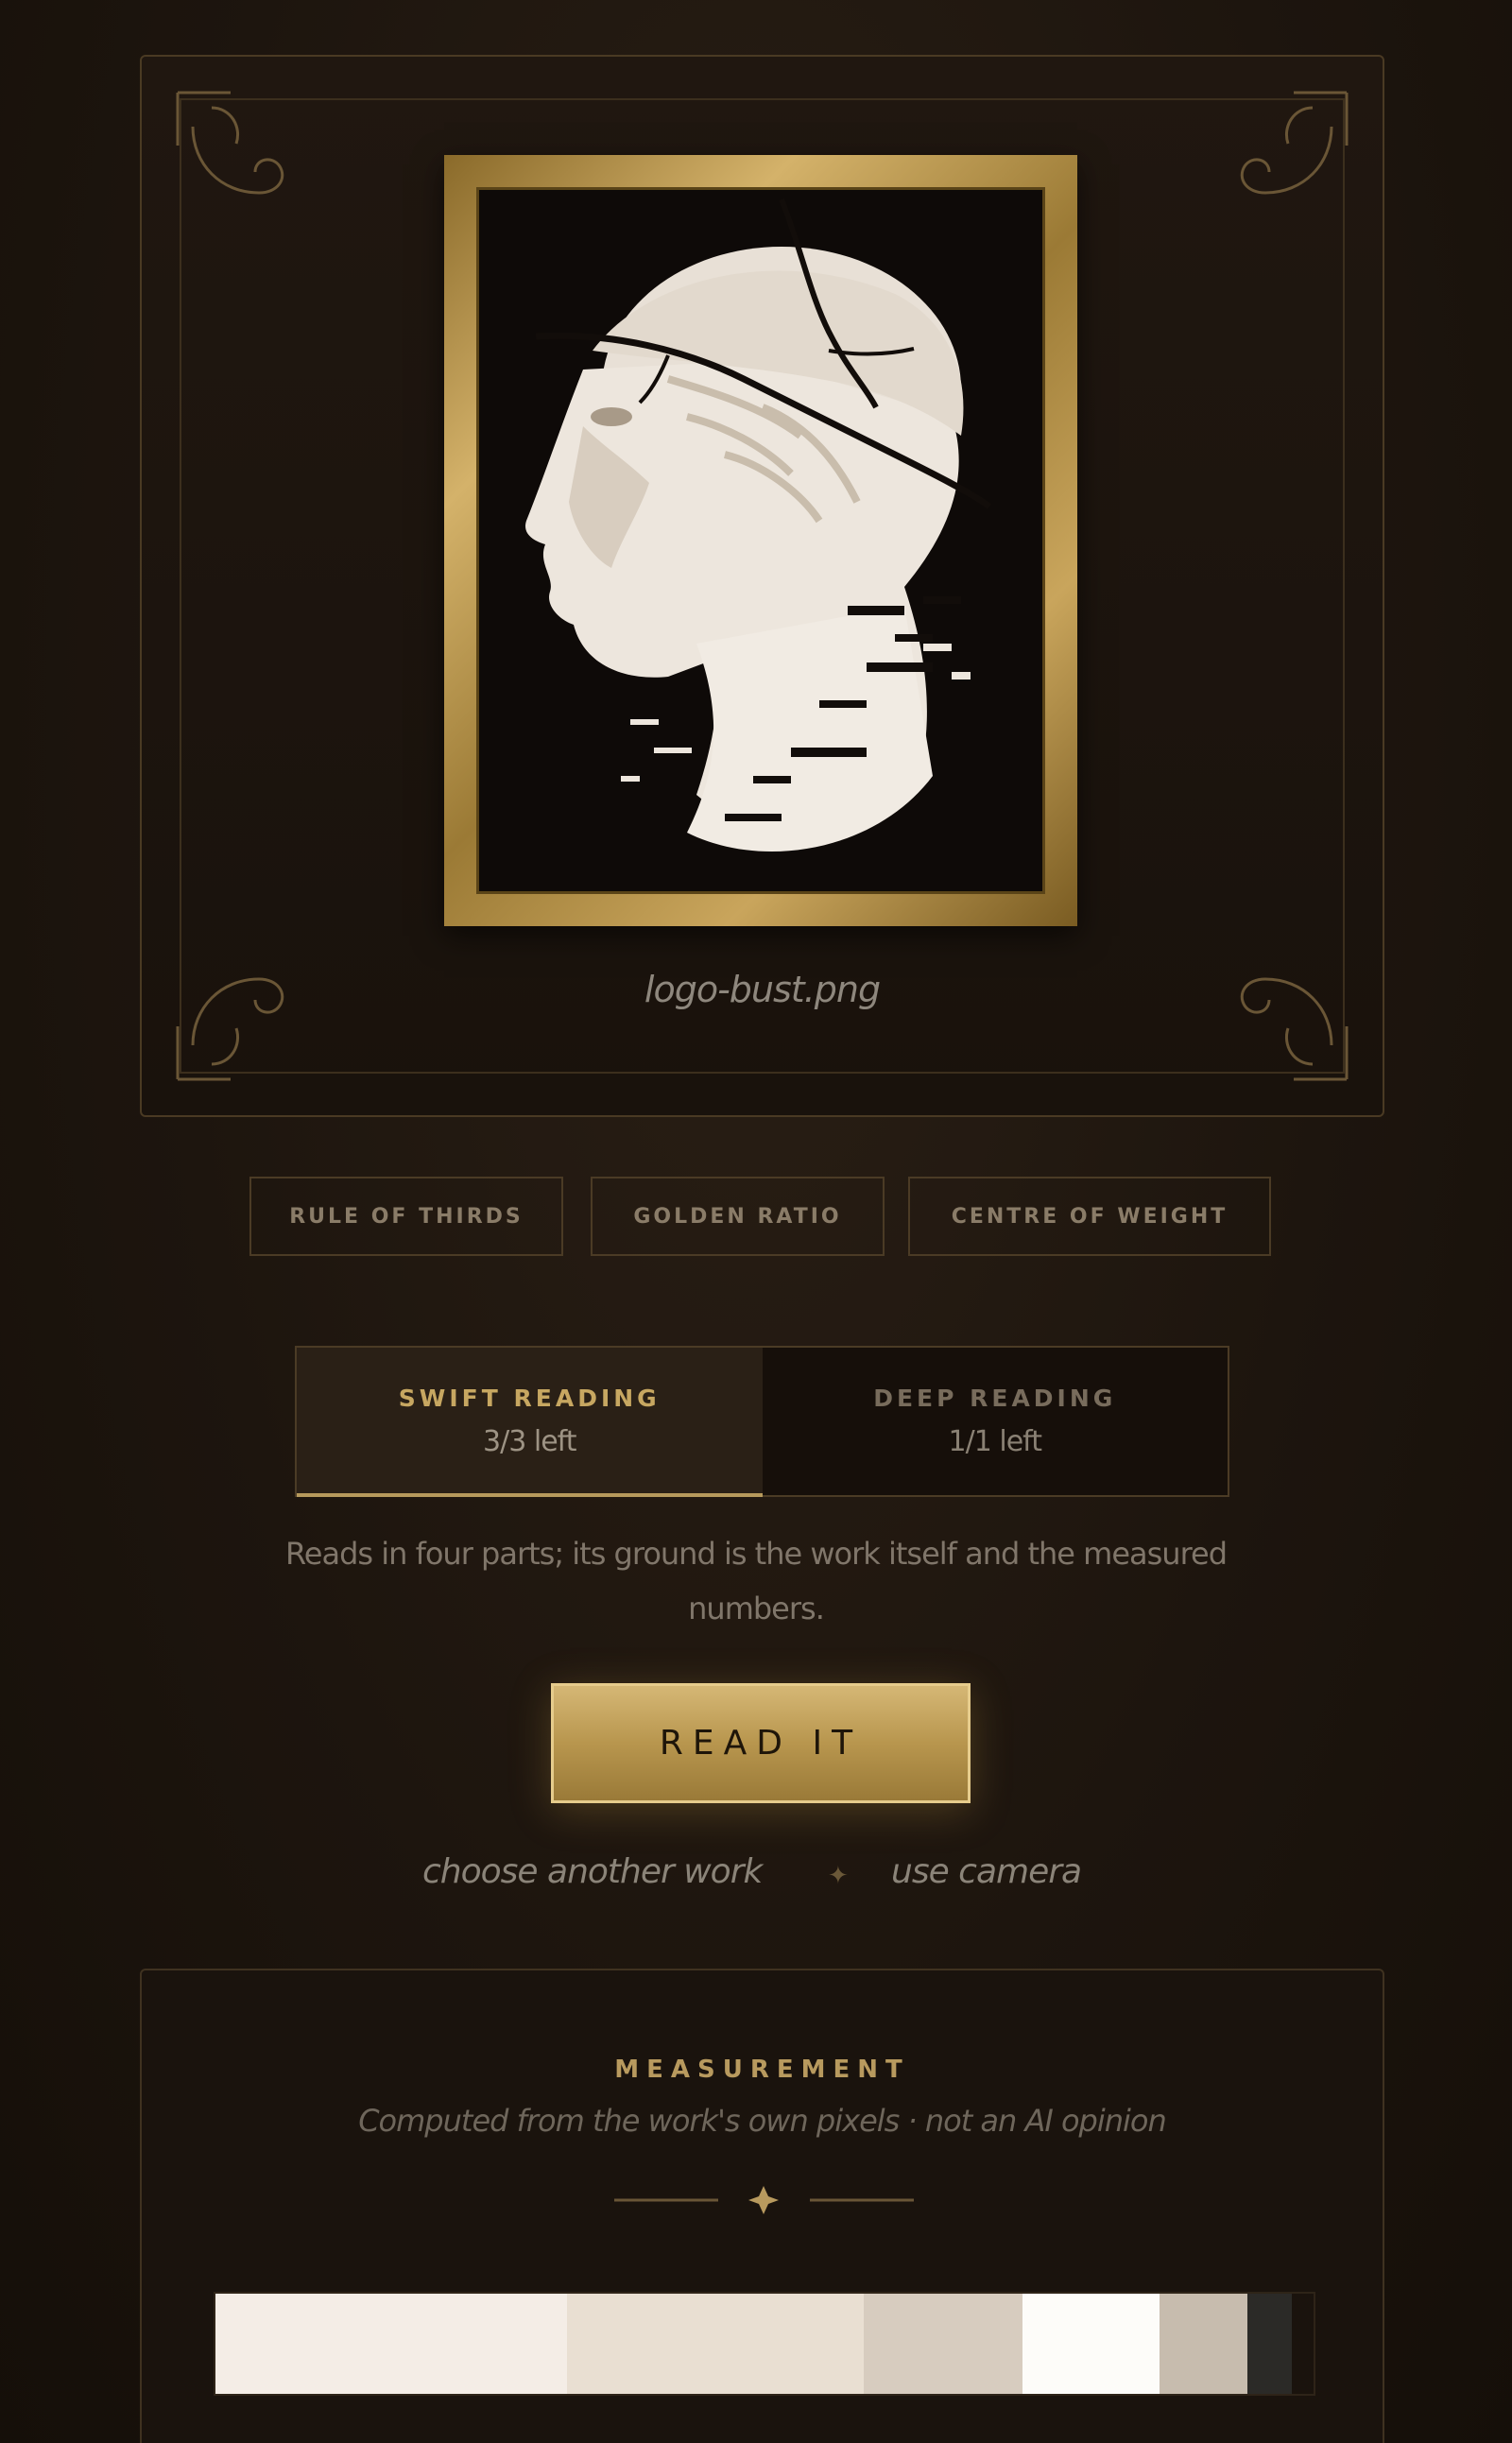  I want to click on secondary-actions: choose another work ✦ use camera, so click(756, 1876).